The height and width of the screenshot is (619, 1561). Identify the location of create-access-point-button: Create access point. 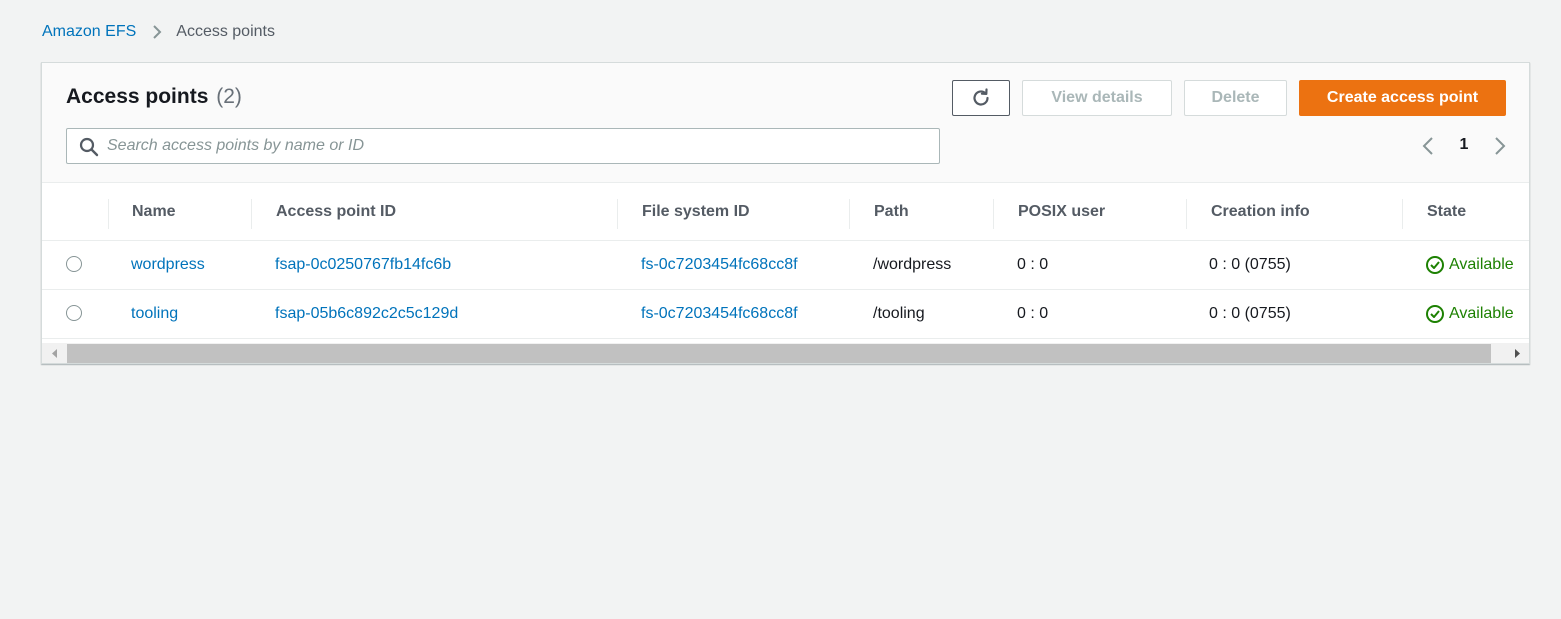
(1402, 98).